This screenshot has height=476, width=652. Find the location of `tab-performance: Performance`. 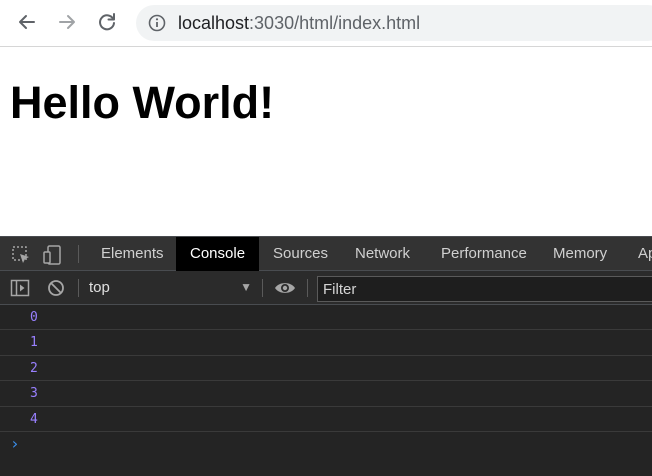

tab-performance: Performance is located at coordinates (484, 254).